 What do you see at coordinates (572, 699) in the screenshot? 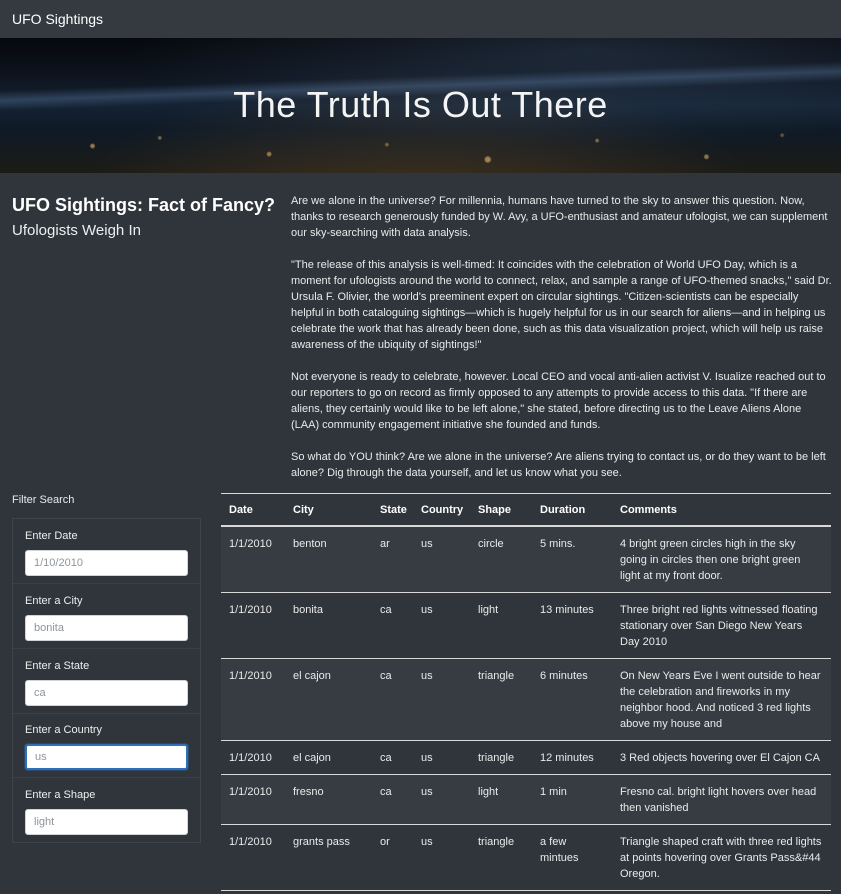
I see `cell-duration: 6 minutes` at bounding box center [572, 699].